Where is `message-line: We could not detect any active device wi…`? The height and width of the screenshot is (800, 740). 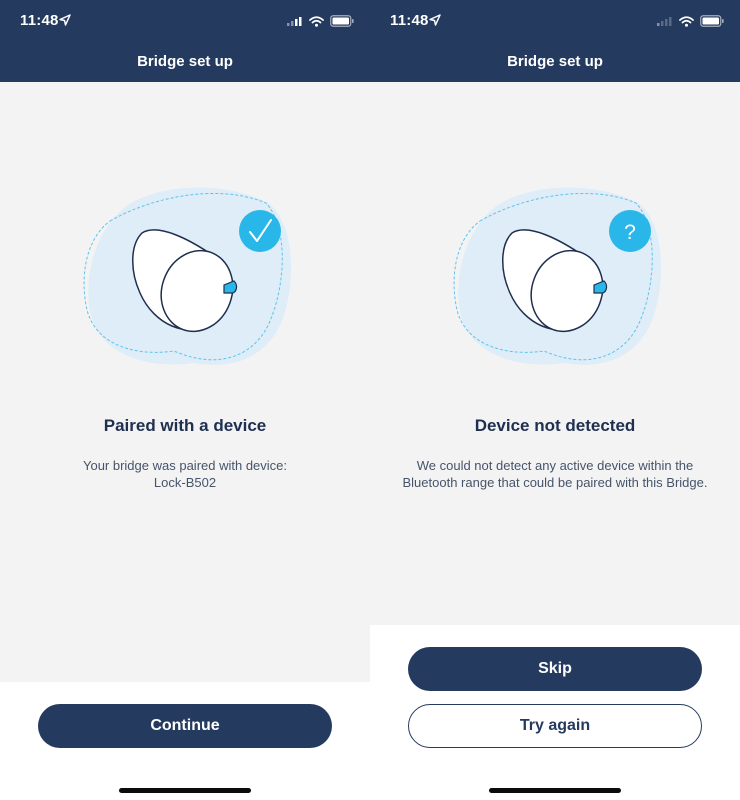
message-line: We could not detect any active device wi… is located at coordinates (555, 465).